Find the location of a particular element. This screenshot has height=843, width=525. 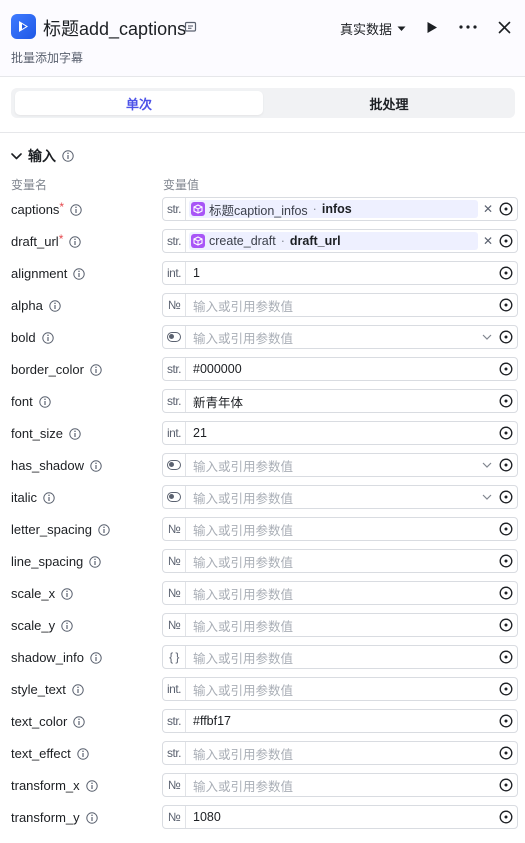

param-input: 1 is located at coordinates (340, 273).